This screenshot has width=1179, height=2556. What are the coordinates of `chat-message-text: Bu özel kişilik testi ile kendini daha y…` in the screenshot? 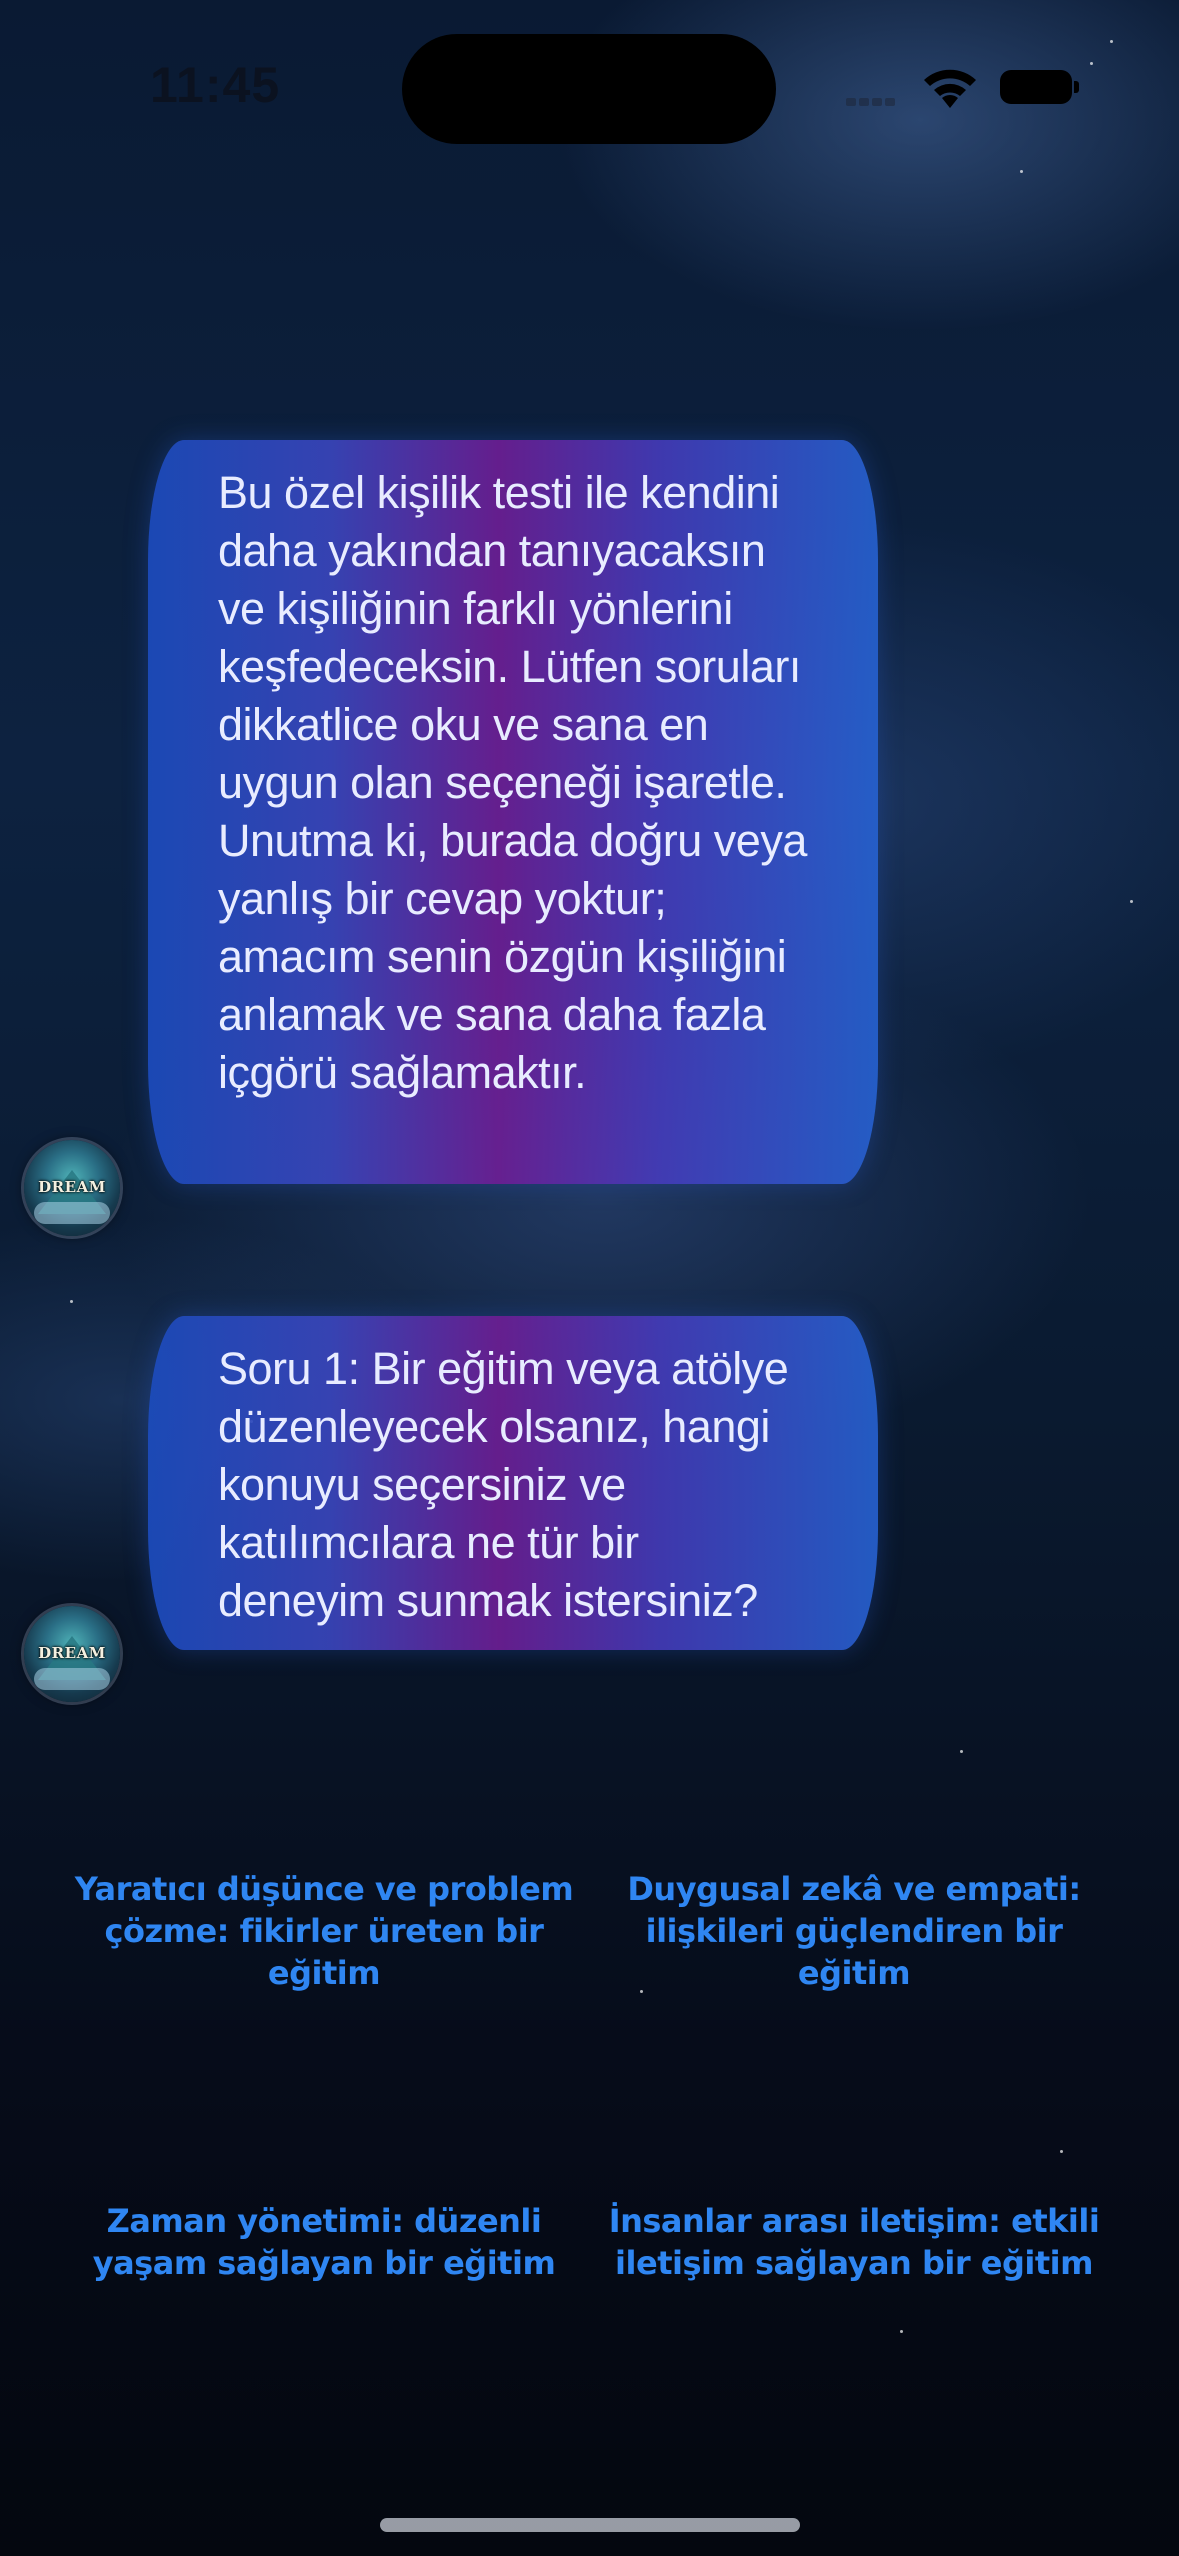 It's located at (512, 782).